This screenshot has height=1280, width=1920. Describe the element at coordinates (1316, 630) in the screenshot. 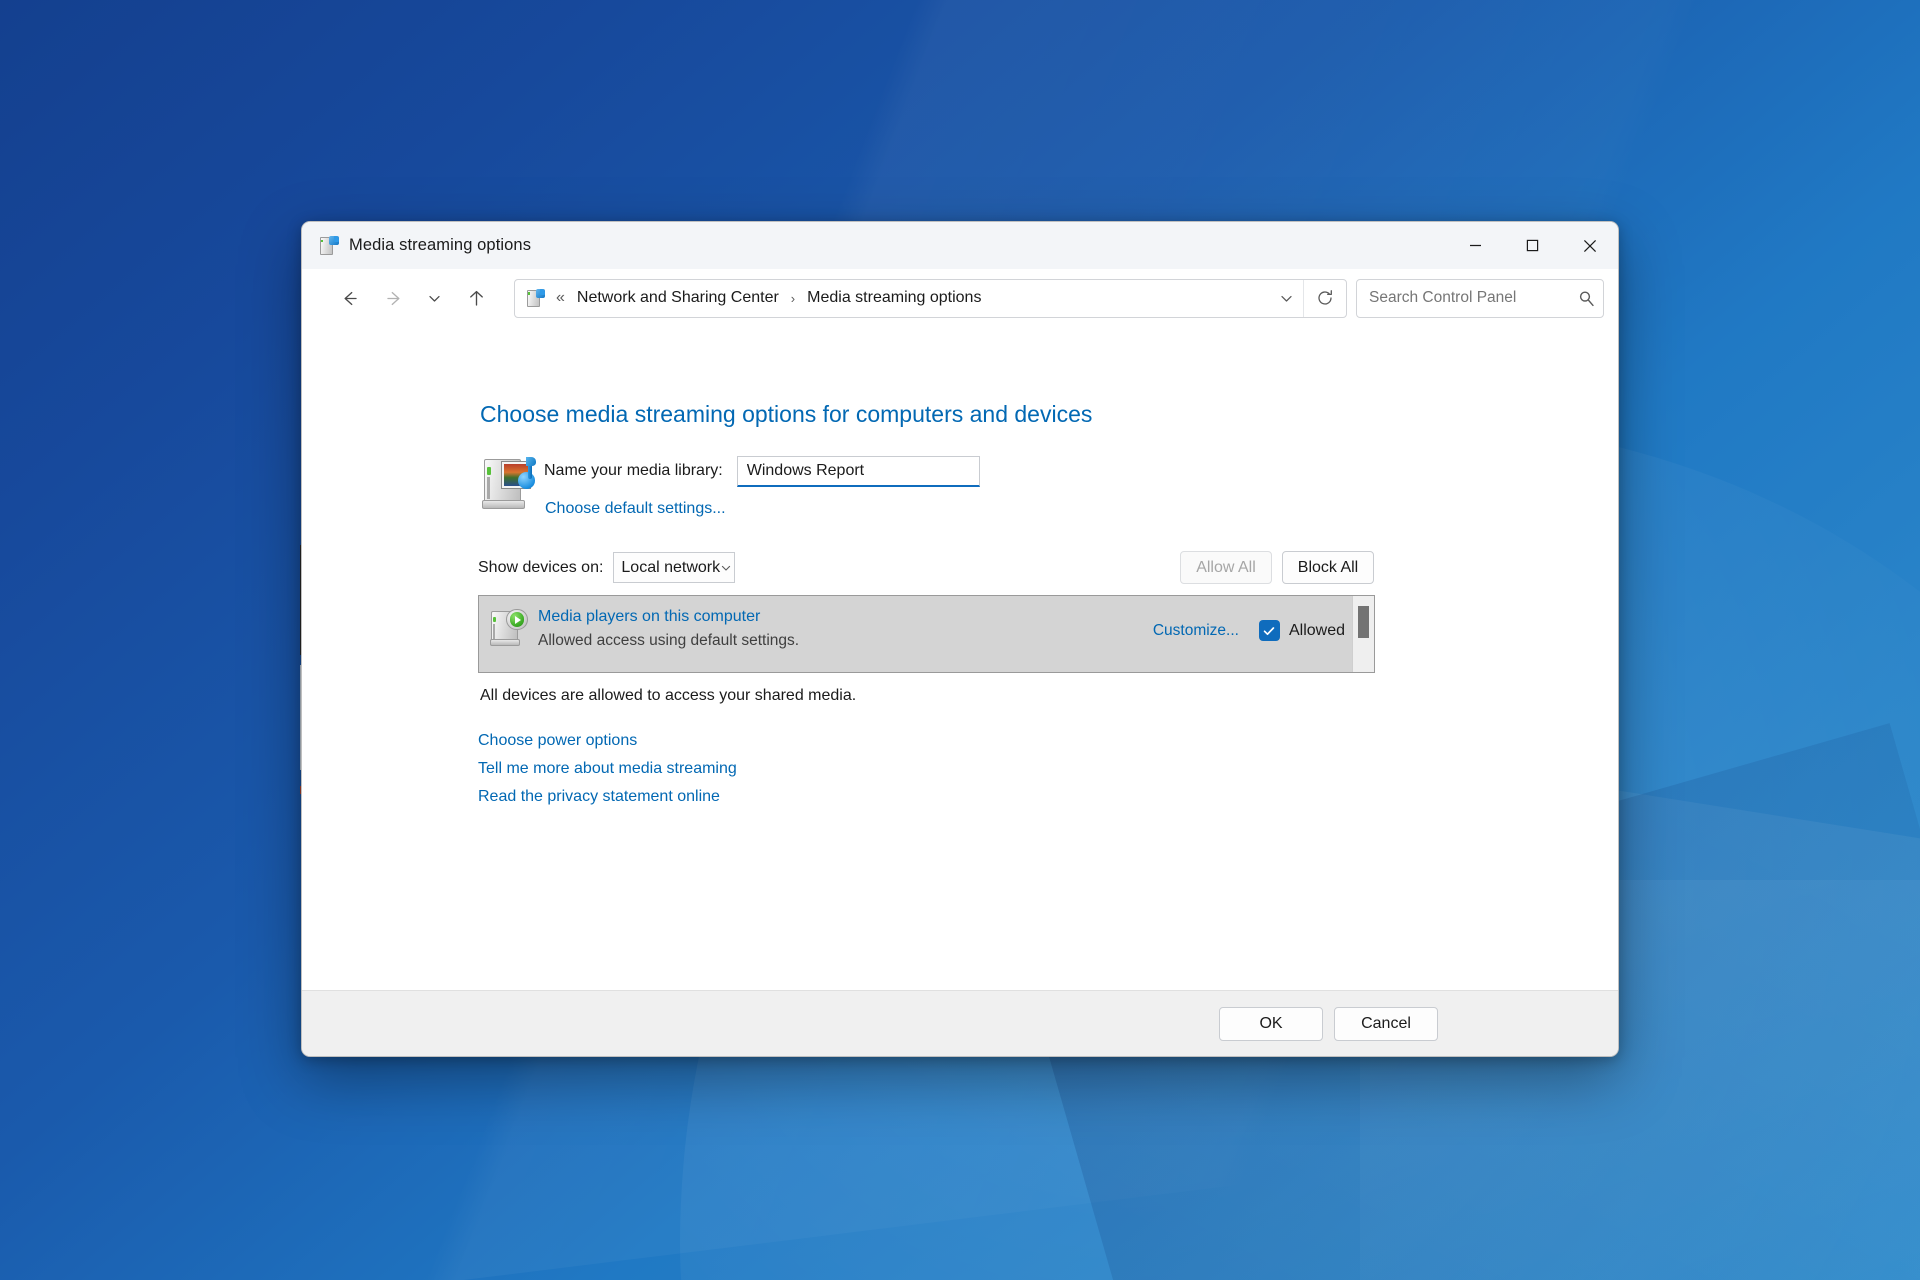

I see `allowed-label: Allowed` at that location.